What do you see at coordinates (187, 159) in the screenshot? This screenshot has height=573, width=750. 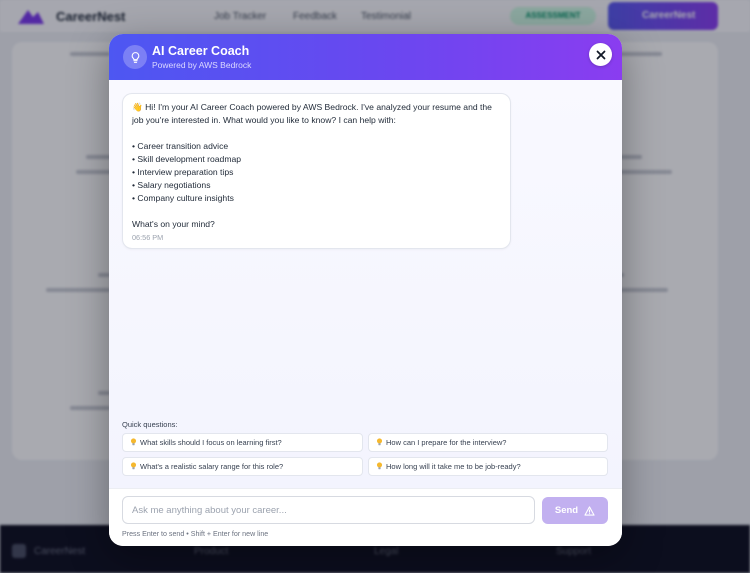 I see `message-line: • Skill development roadmap` at bounding box center [187, 159].